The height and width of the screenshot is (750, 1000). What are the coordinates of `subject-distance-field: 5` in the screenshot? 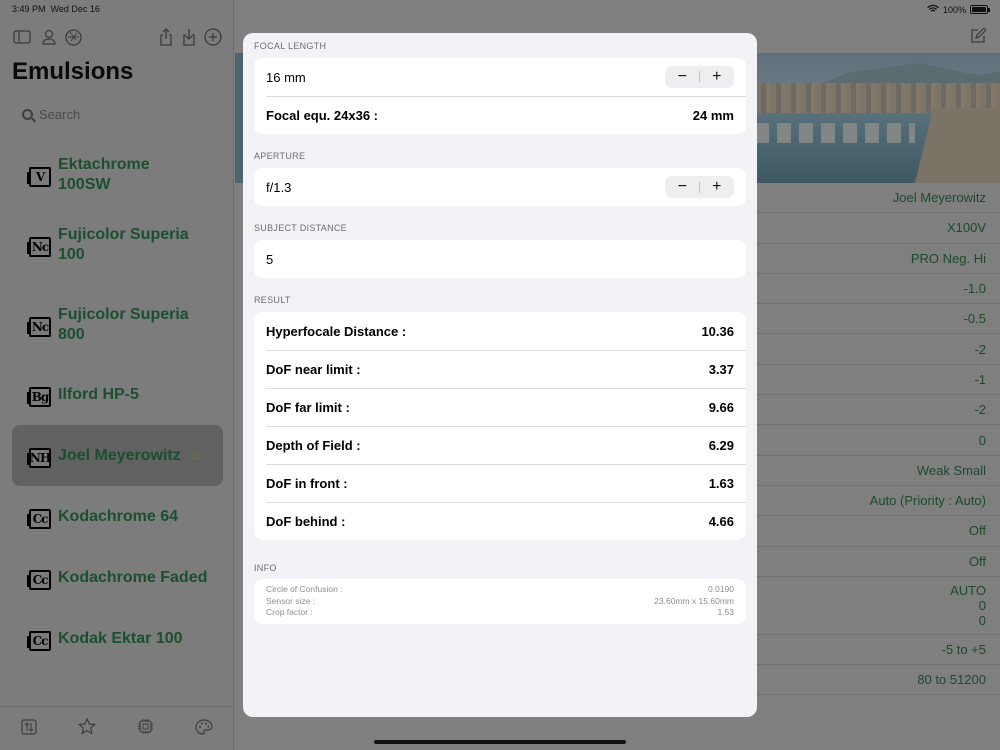 It's located at (500, 259).